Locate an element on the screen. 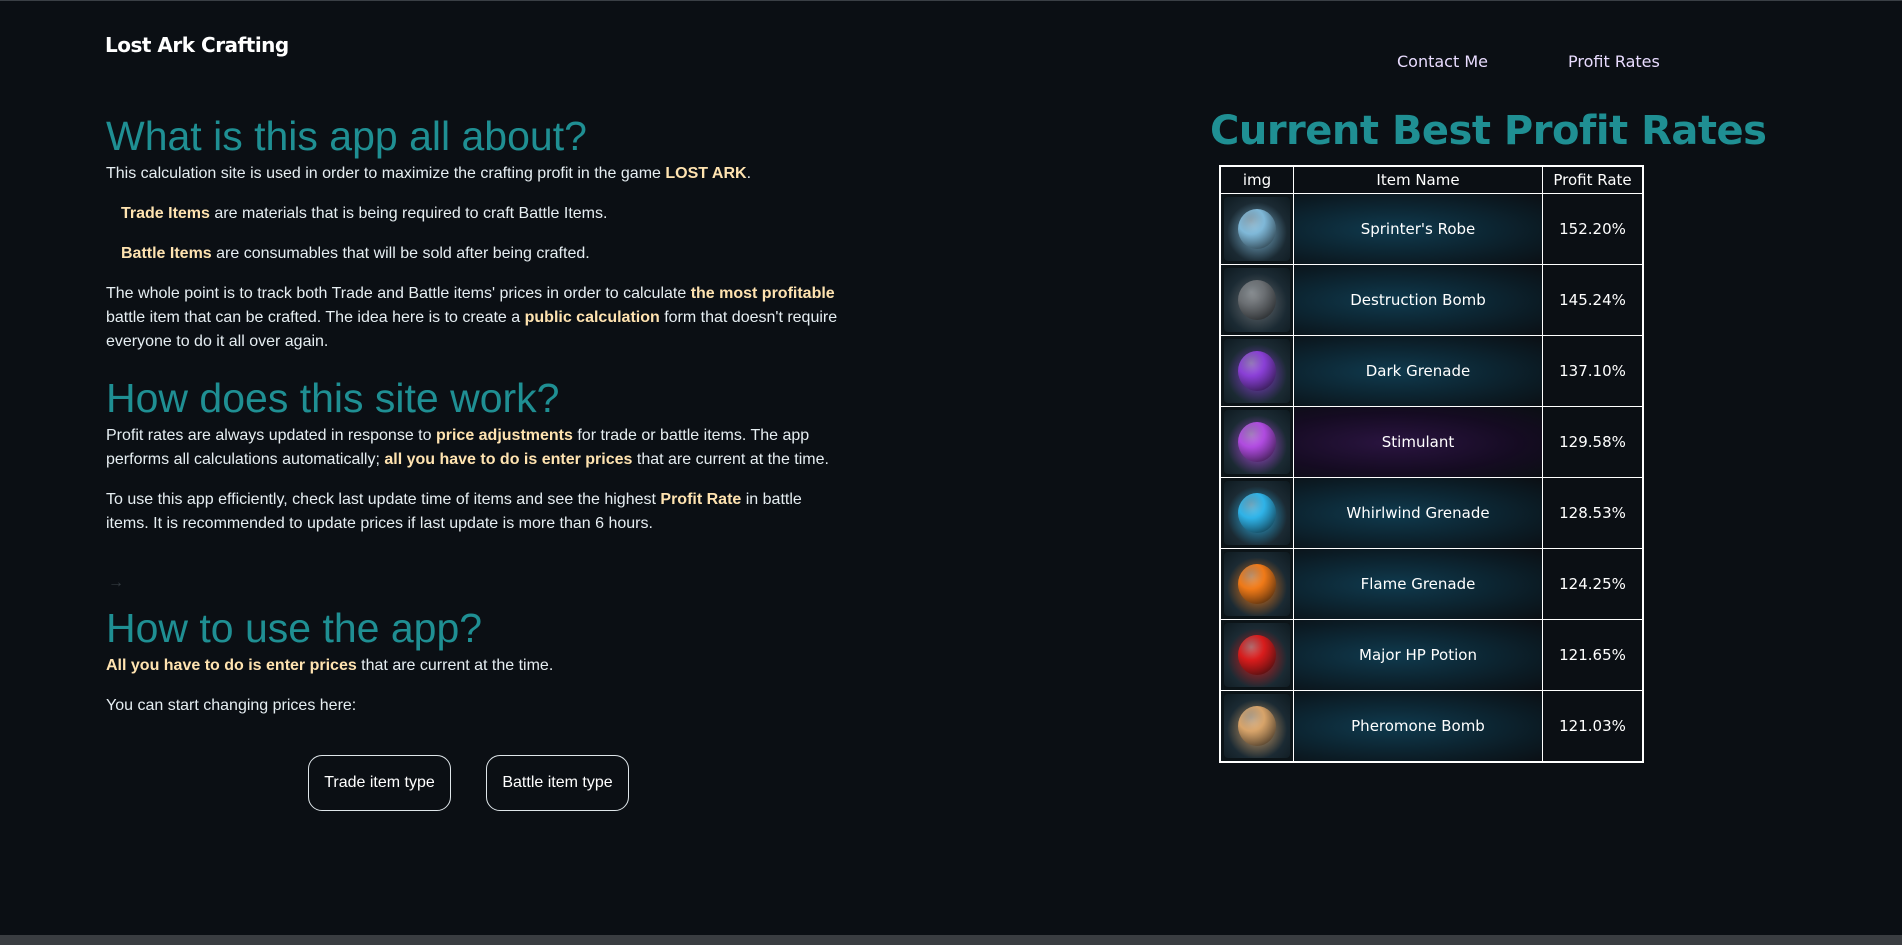 This screenshot has width=1902, height=945. table-row: Flame Grenade 124.25% is located at coordinates (1431, 584).